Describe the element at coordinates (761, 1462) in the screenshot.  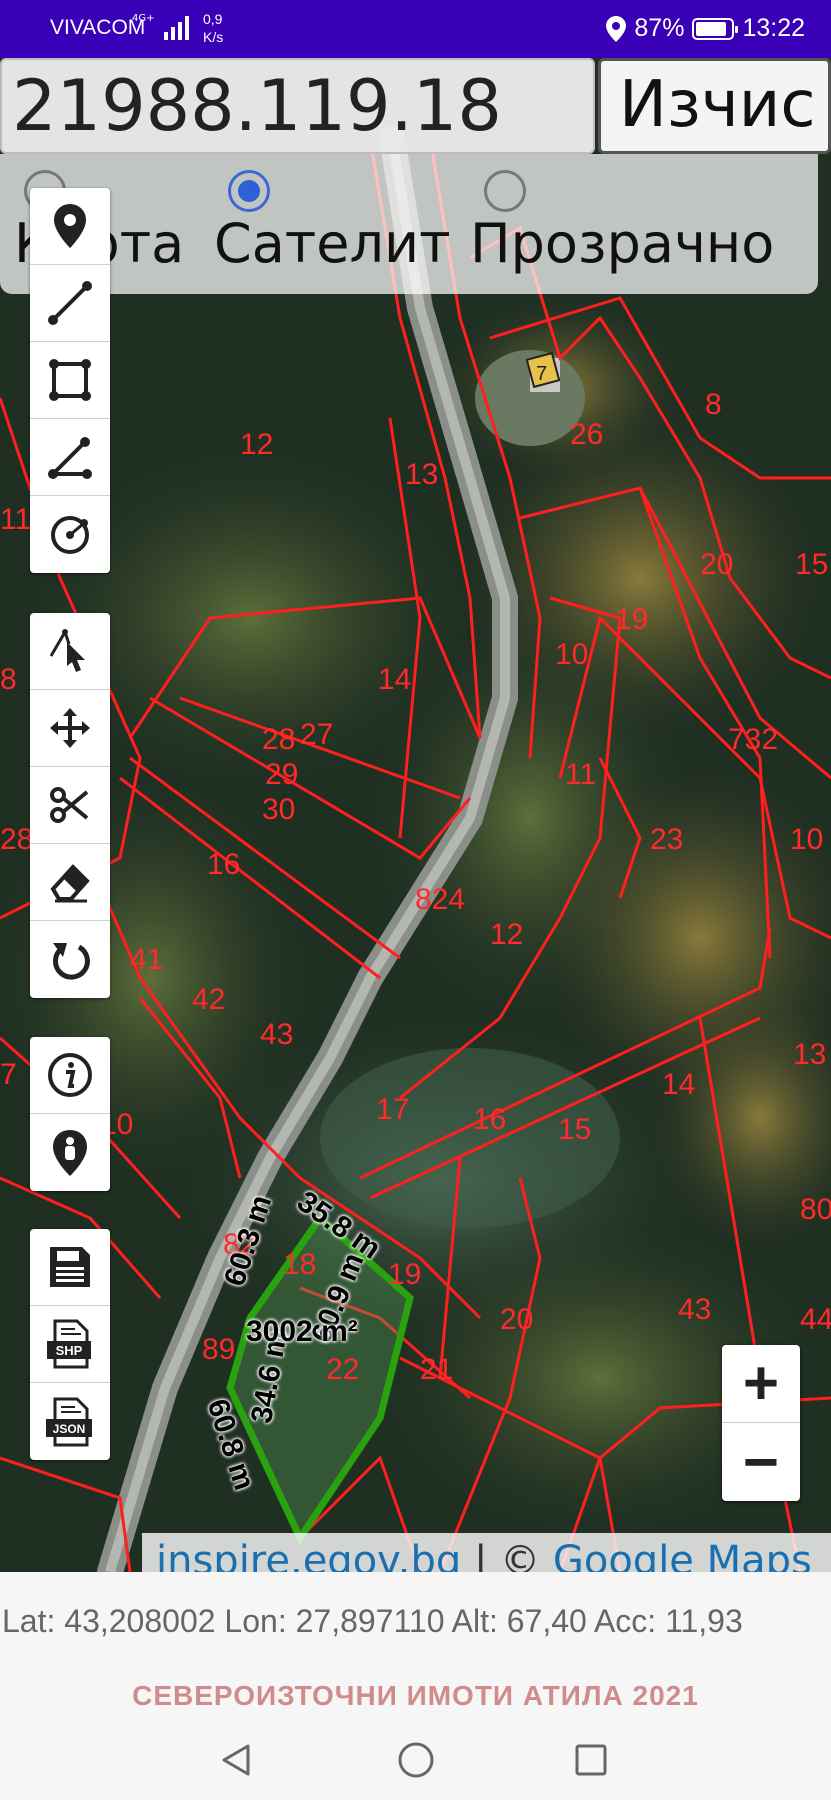
I see `zoom-out-button: −` at that location.